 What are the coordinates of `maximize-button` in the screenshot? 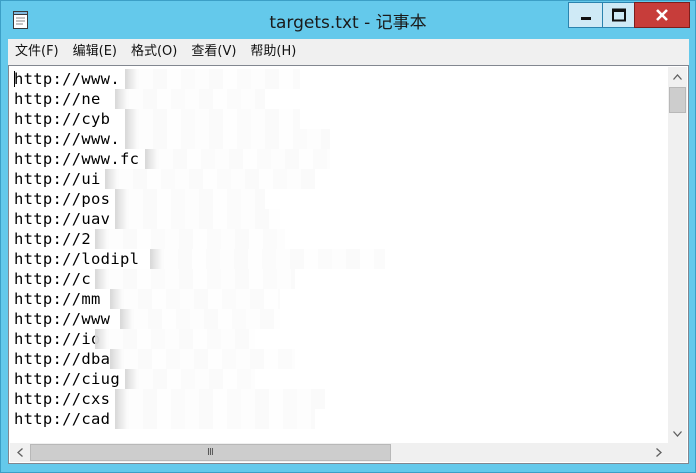 It's located at (618, 15).